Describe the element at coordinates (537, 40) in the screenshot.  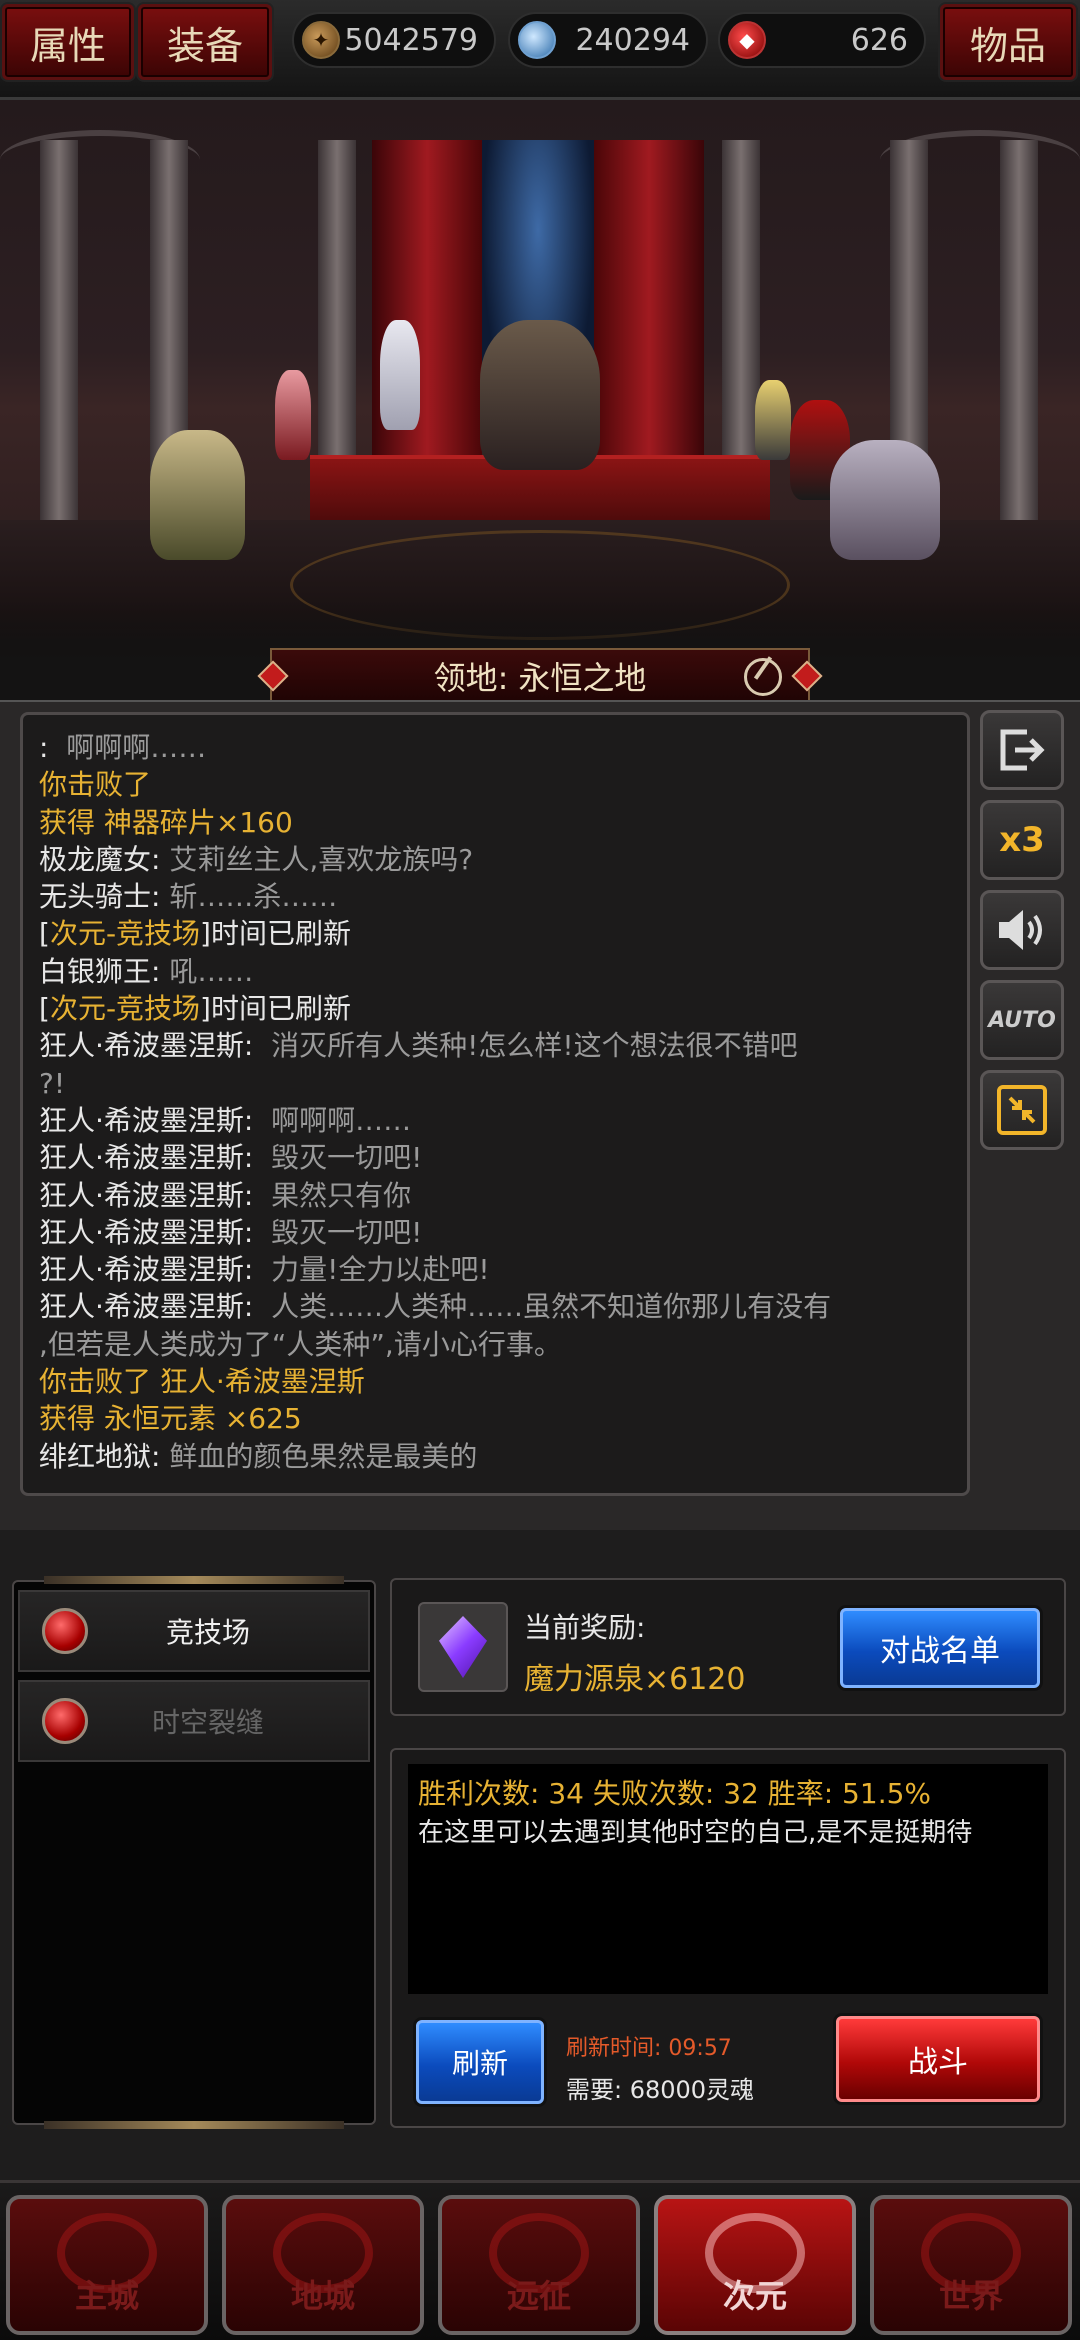
I see `gem-icon` at that location.